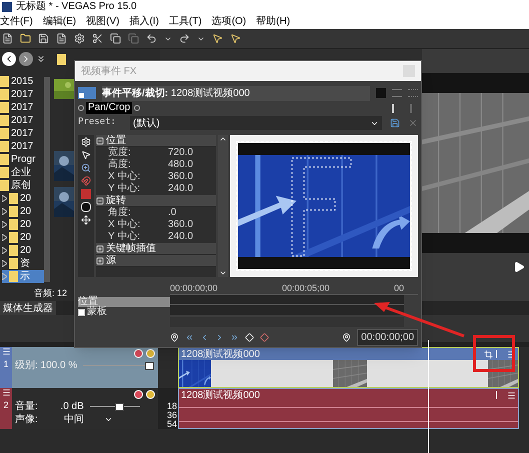  I want to click on last-keyframe-icon, so click(234, 337).